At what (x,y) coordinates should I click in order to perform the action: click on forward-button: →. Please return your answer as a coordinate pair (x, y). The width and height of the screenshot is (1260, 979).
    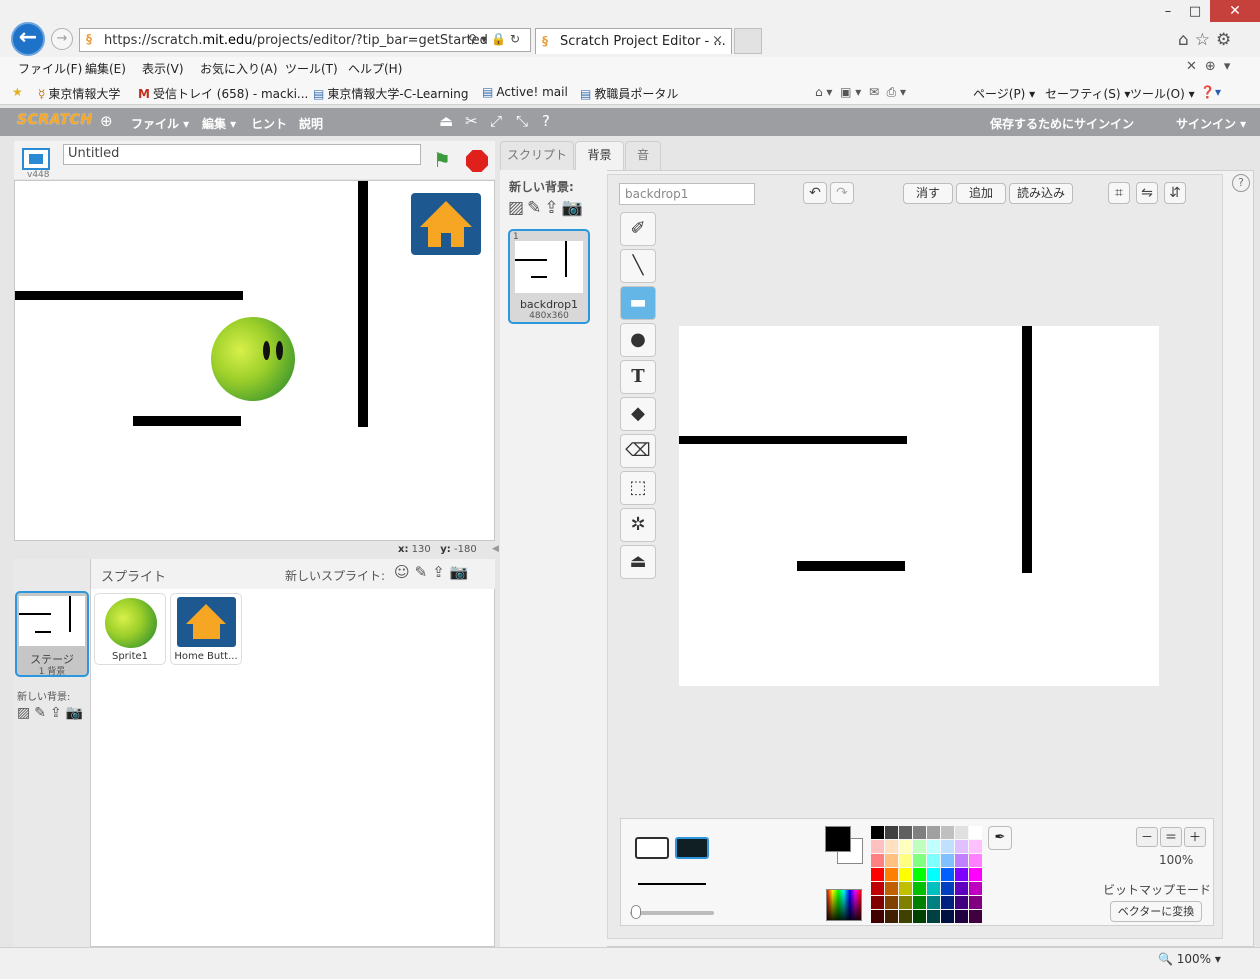
    Looking at the image, I should click on (62, 39).